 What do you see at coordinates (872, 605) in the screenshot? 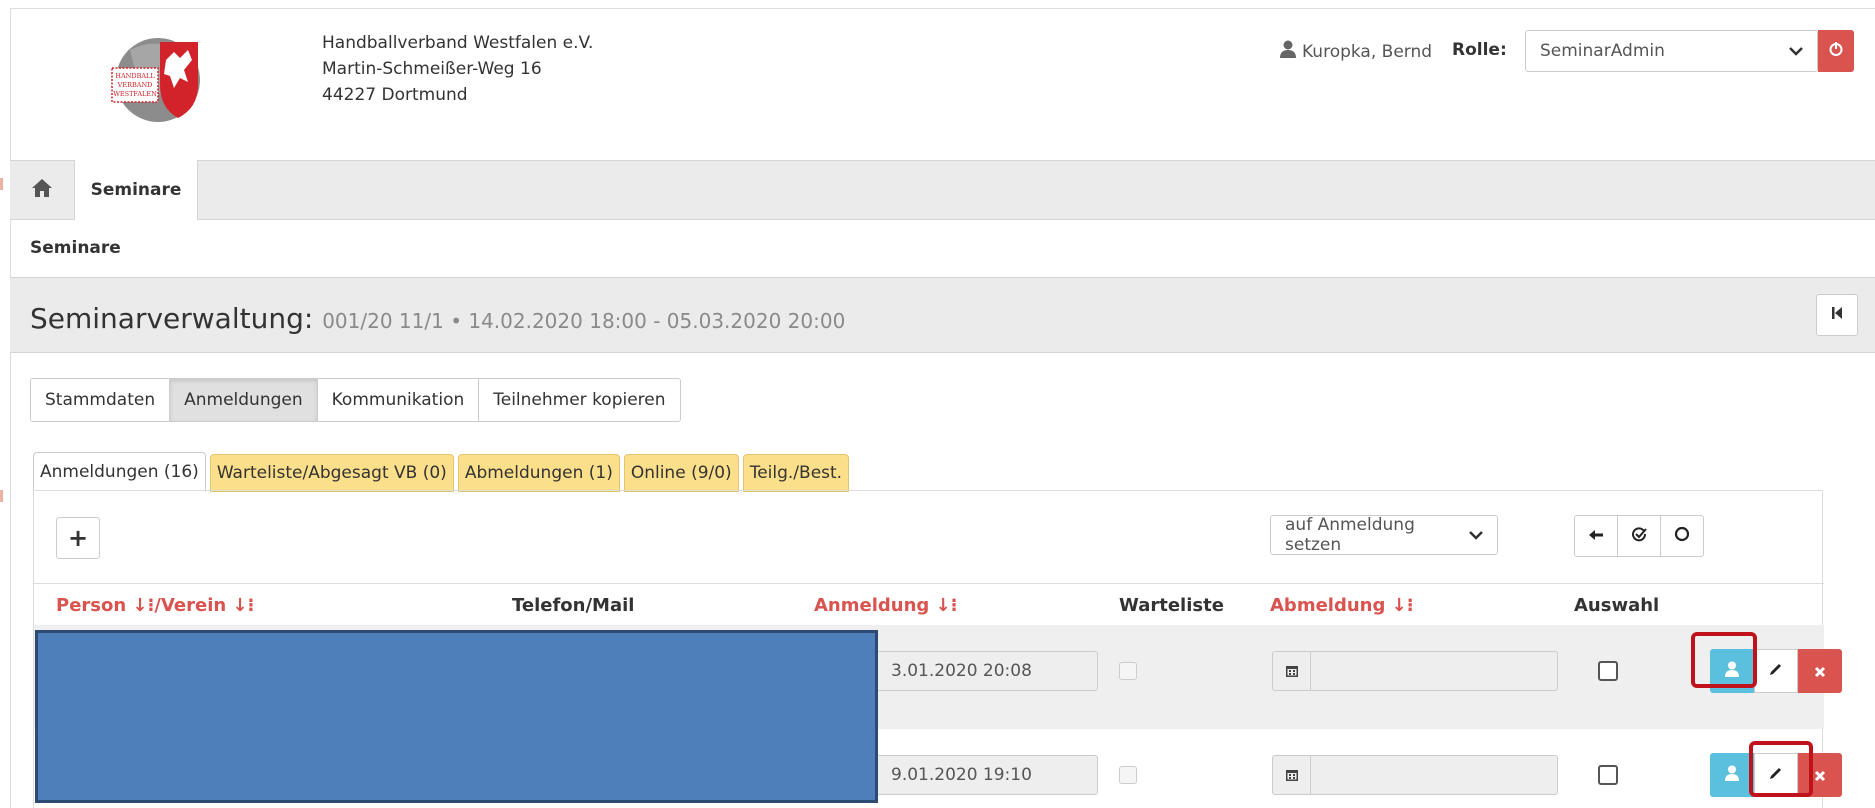
I see `col-anmeldung-label: Anmeldung` at bounding box center [872, 605].